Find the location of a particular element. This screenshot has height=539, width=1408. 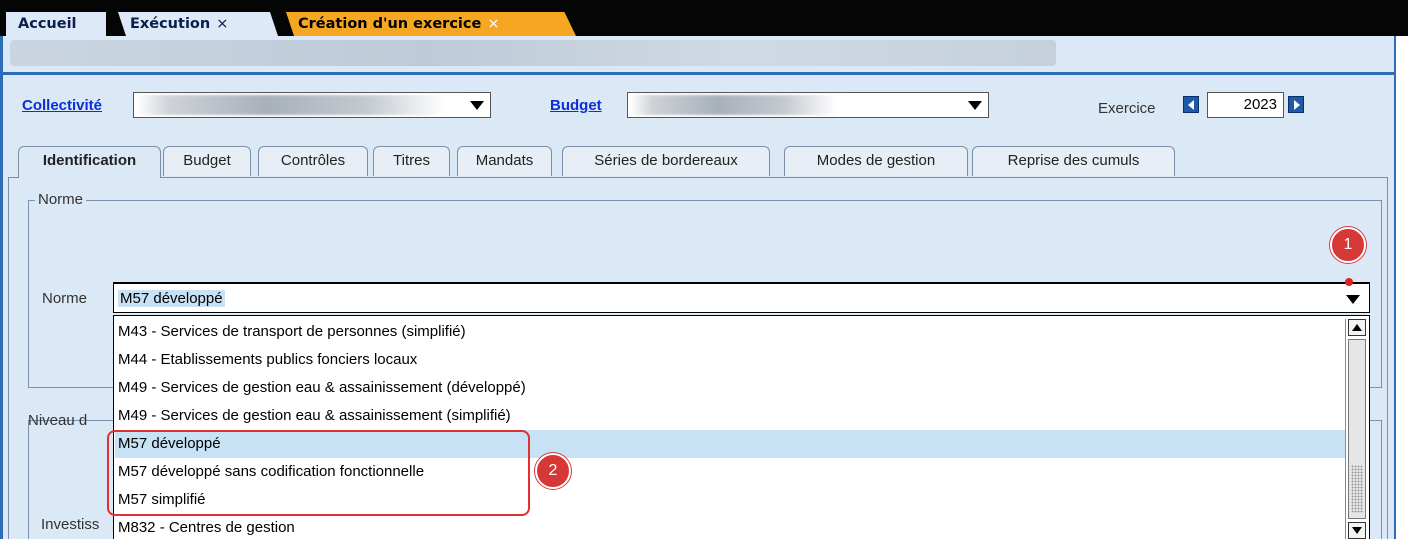

tab-label: Titres is located at coordinates (411, 160).